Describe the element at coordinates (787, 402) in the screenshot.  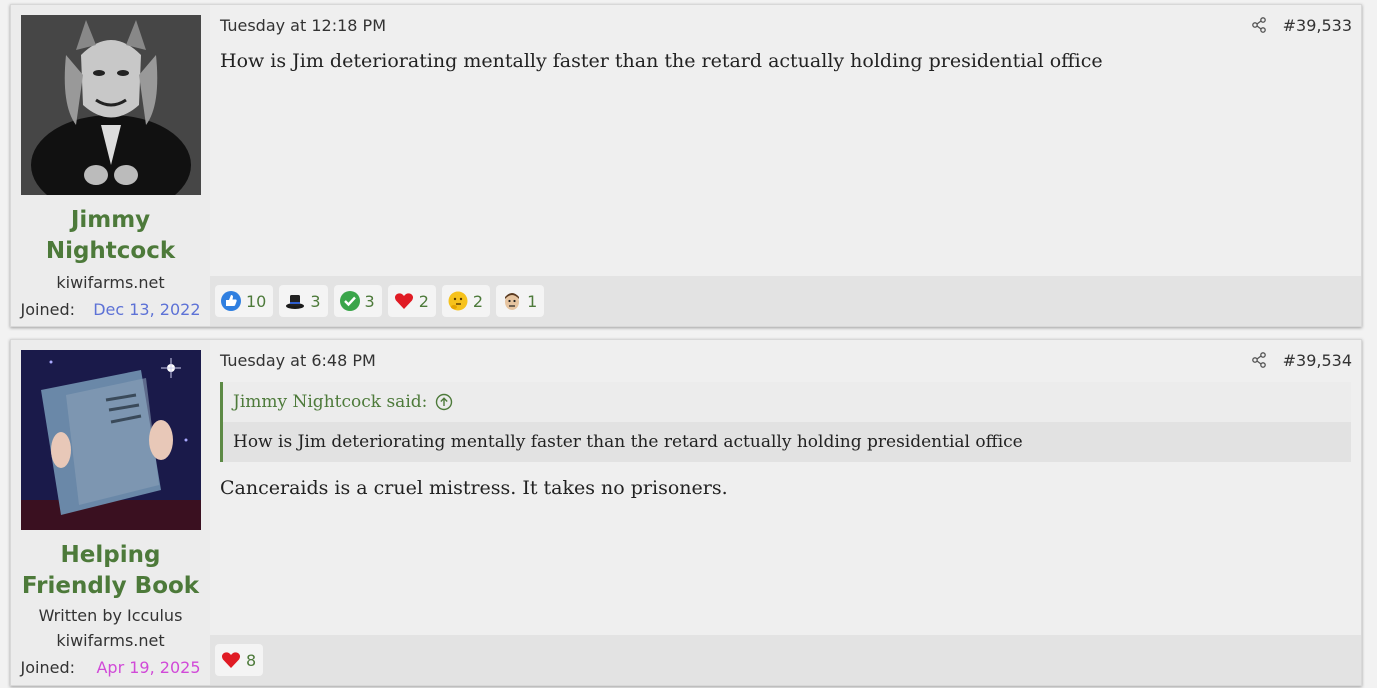
I see `quote-header: Jimmy Nightcock said:` at that location.